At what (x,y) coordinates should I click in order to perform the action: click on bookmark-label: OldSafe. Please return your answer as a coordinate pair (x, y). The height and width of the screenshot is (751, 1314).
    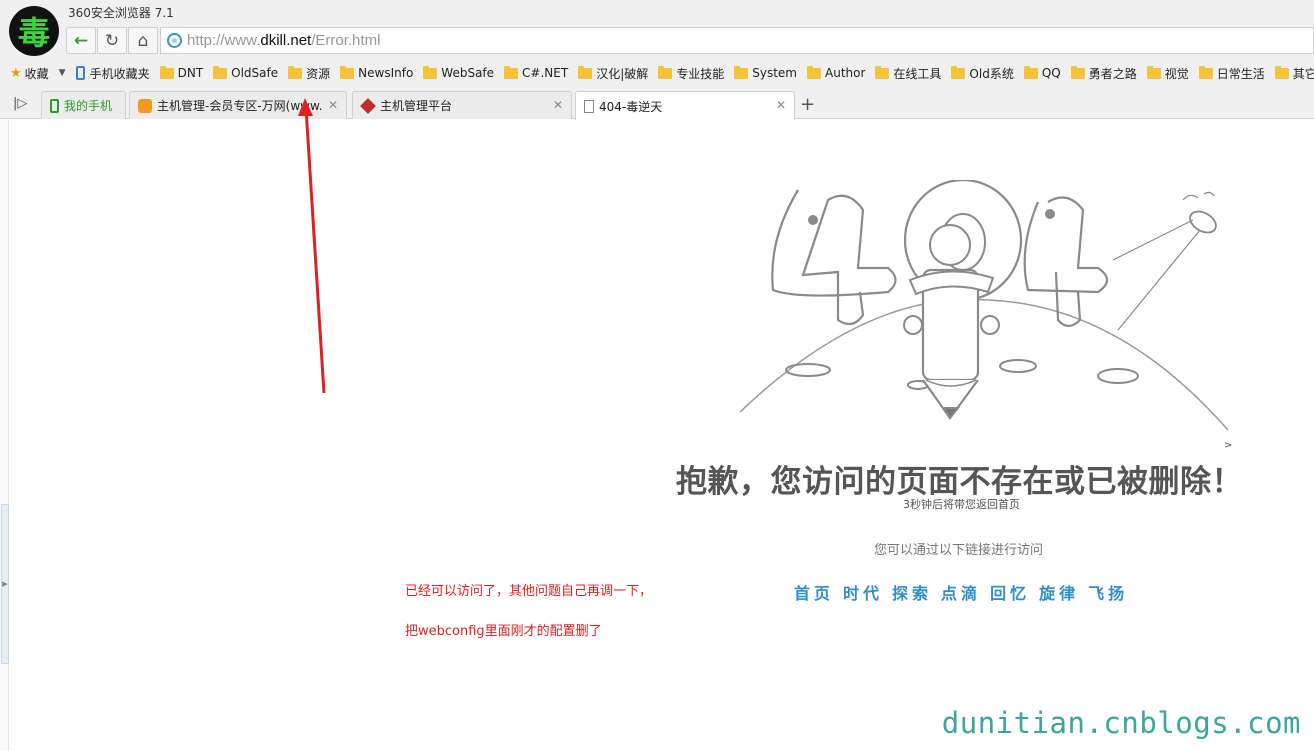
    Looking at the image, I should click on (255, 73).